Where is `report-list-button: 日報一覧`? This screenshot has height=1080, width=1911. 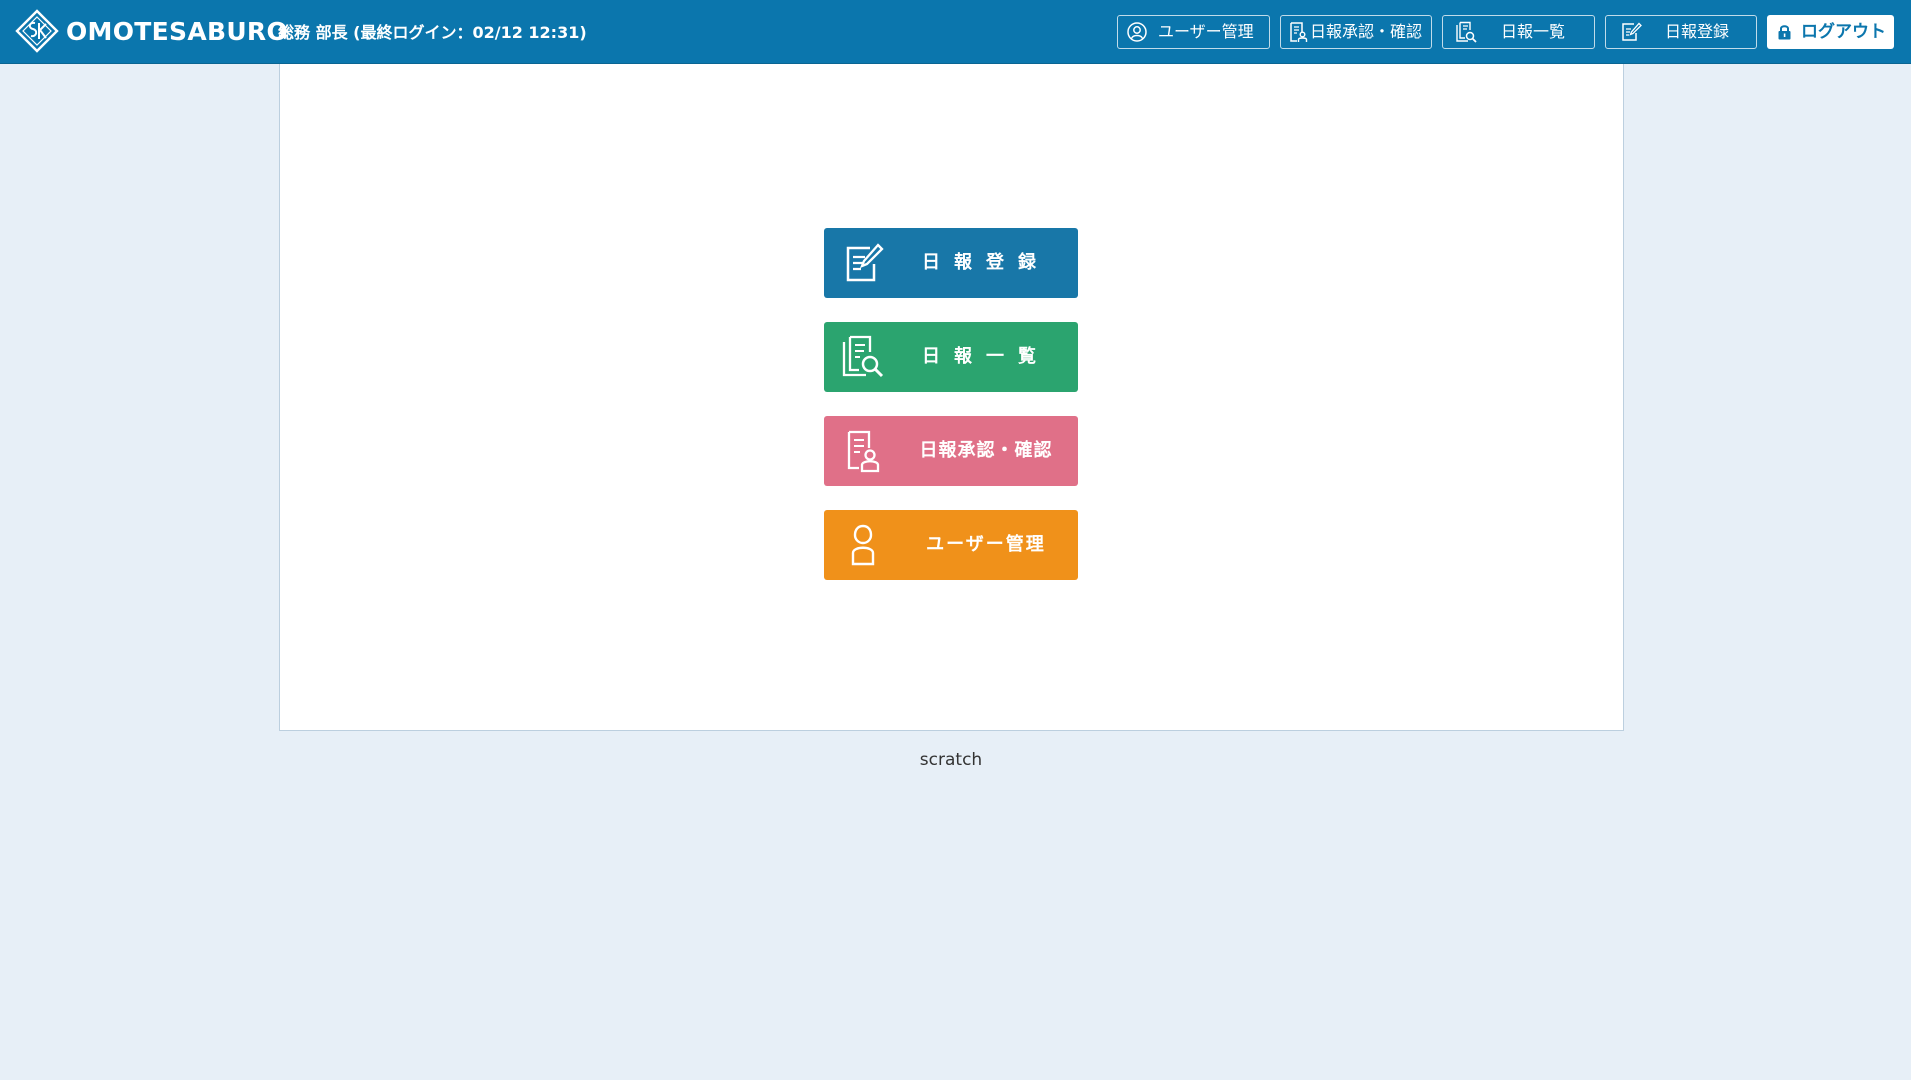
report-list-button: 日報一覧 is located at coordinates (951, 357).